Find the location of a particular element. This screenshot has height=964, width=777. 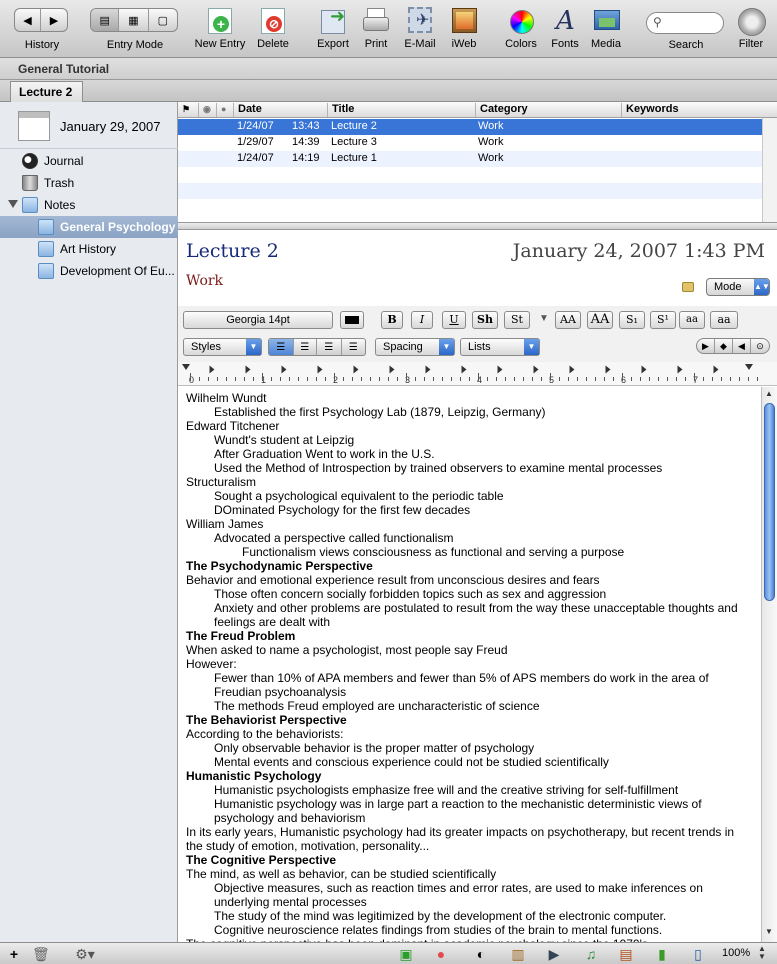

font-selector: Georgia 14pt is located at coordinates (258, 320).